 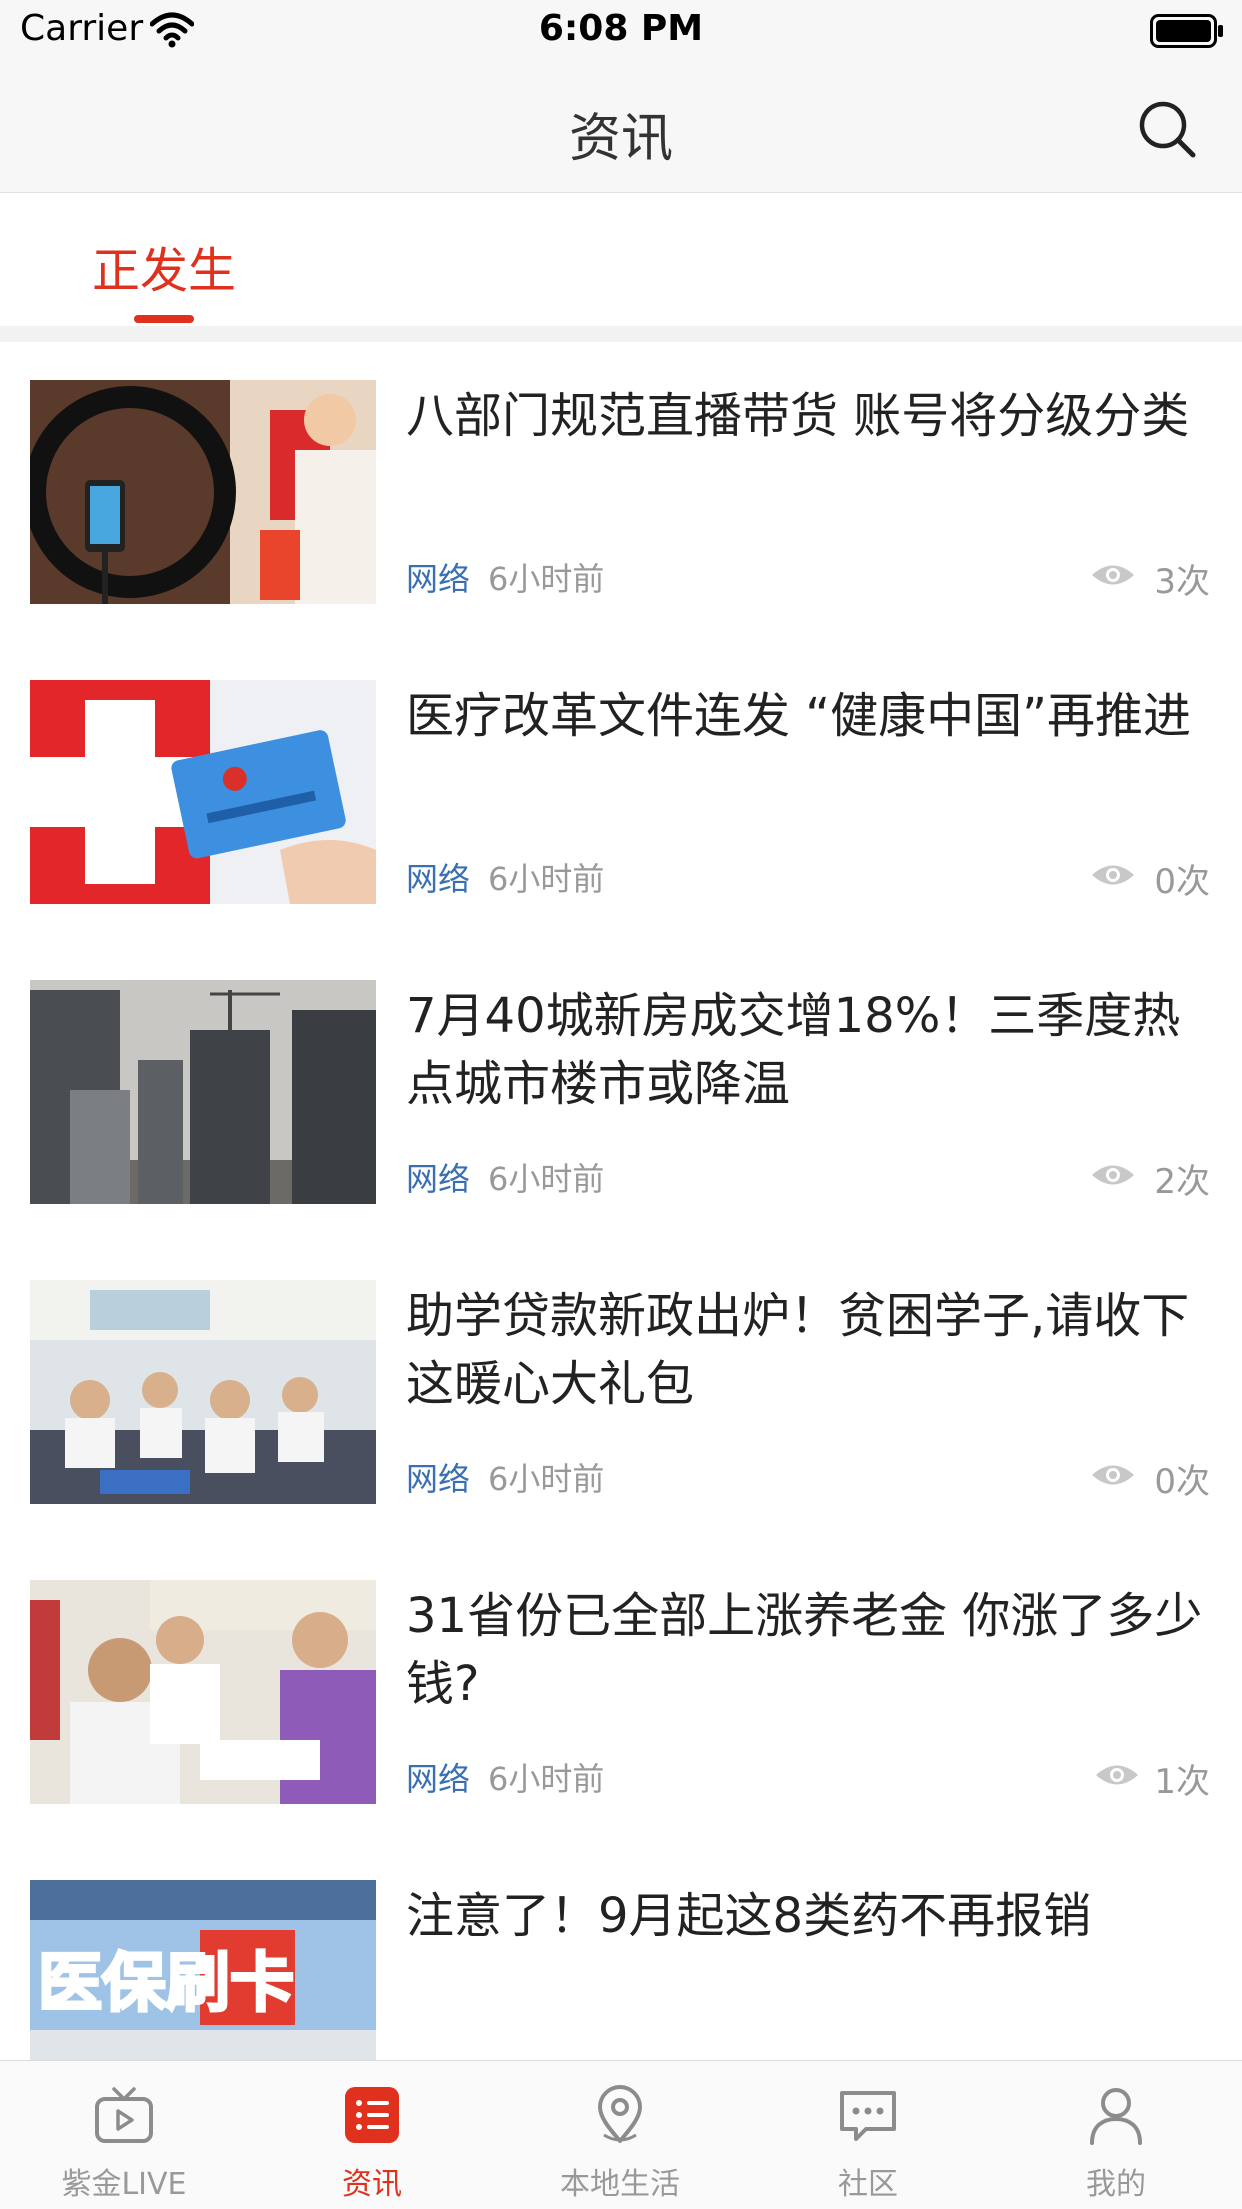 I want to click on tab-local-life: 本地生活, so click(x=620, y=2135).